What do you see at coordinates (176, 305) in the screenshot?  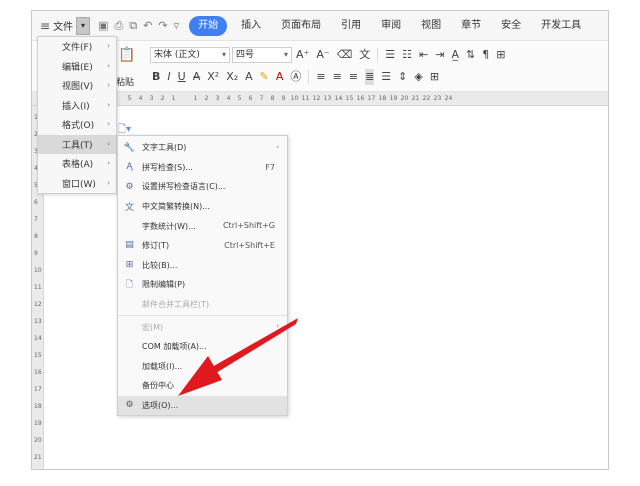 I see `submenu-item-label: 邮件合并工具栏(T)` at bounding box center [176, 305].